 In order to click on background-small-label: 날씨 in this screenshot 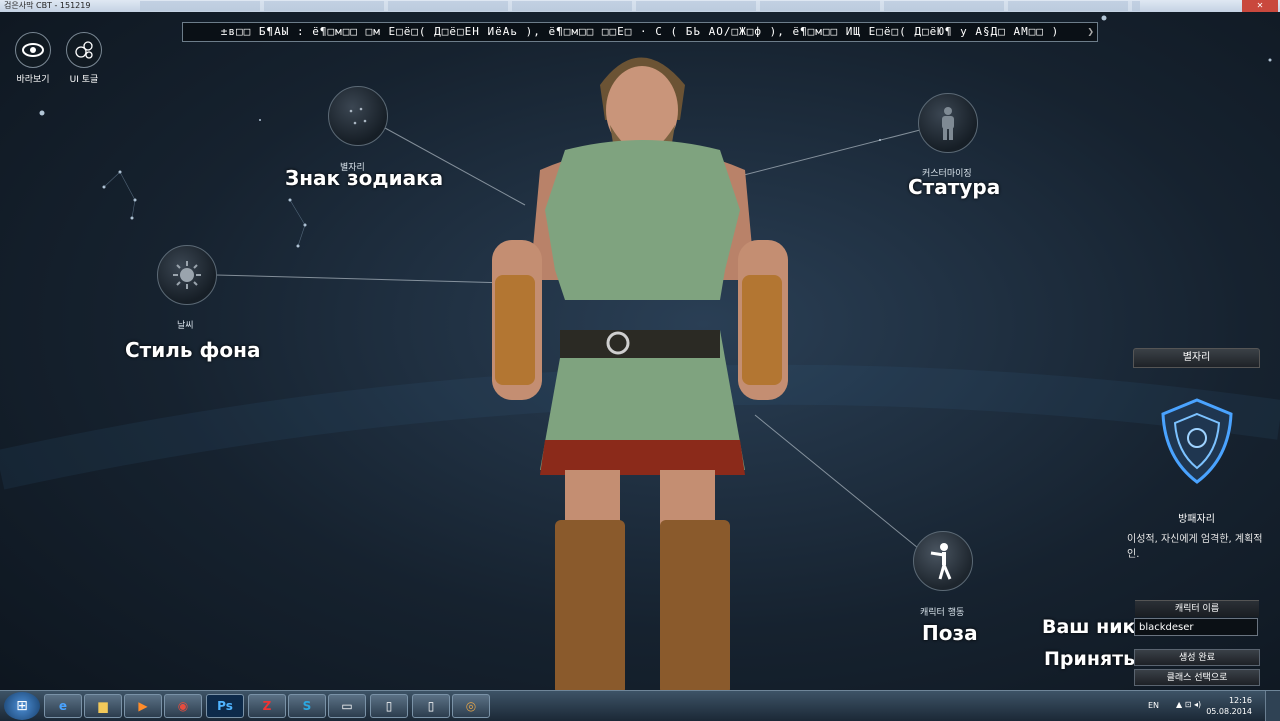, I will do `click(185, 326)`.